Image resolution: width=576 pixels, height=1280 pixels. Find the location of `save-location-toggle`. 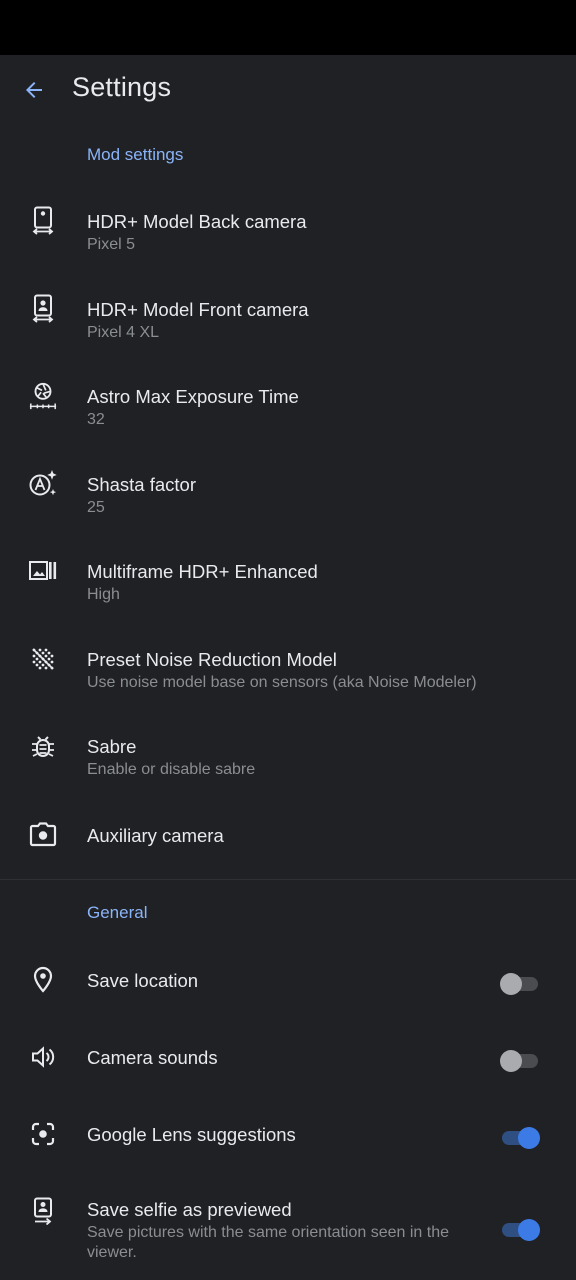

save-location-toggle is located at coordinates (520, 984).